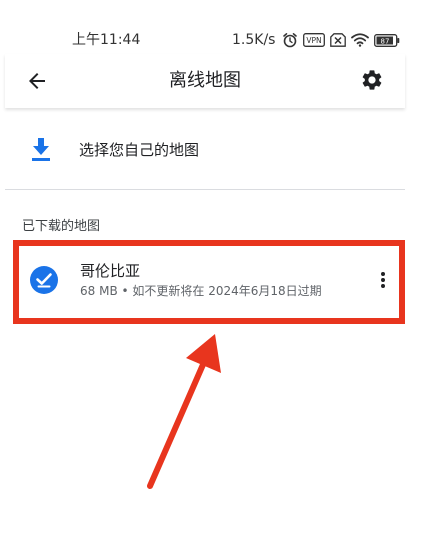 Image resolution: width=439 pixels, height=552 pixels. I want to click on status-bar: 上午11:44 1.5K/s VPN 87, so click(219, 27).